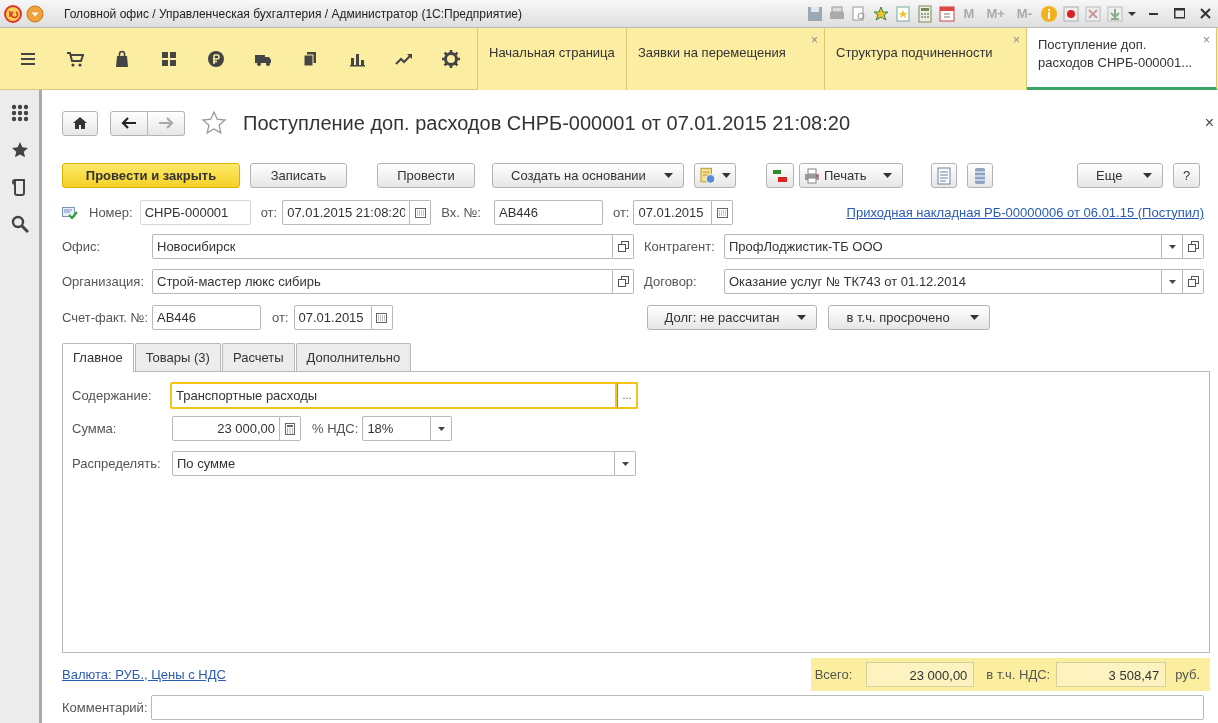  What do you see at coordinates (671, 281) in the screenshot?
I see `field-label: Договор:` at bounding box center [671, 281].